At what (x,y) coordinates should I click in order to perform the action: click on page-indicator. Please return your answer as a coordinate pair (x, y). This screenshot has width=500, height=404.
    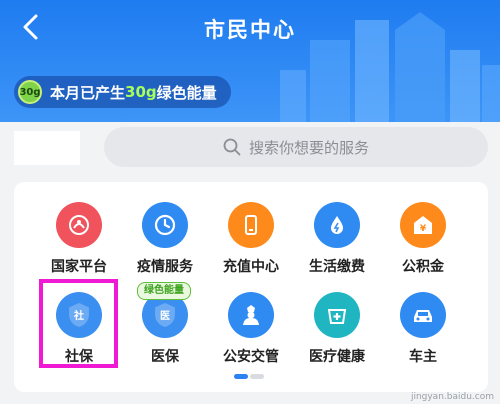
    Looking at the image, I should click on (250, 376).